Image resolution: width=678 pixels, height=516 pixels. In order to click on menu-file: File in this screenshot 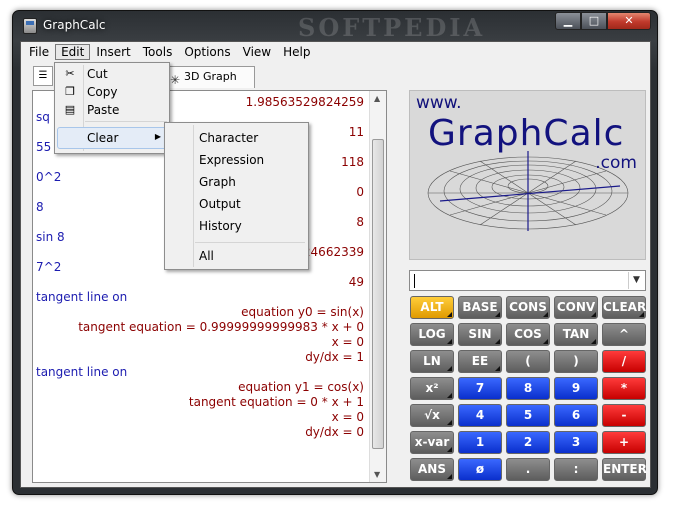, I will do `click(39, 52)`.